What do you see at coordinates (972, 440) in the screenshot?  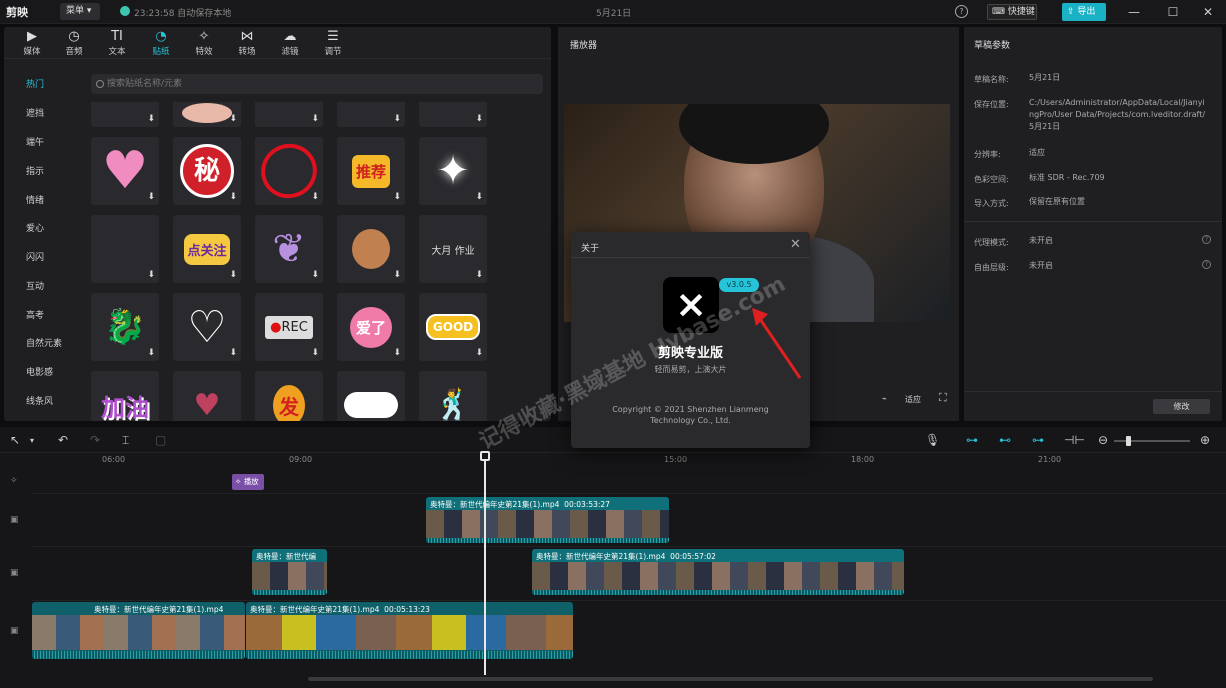 I see `auto-snap-icon: ⊶` at bounding box center [972, 440].